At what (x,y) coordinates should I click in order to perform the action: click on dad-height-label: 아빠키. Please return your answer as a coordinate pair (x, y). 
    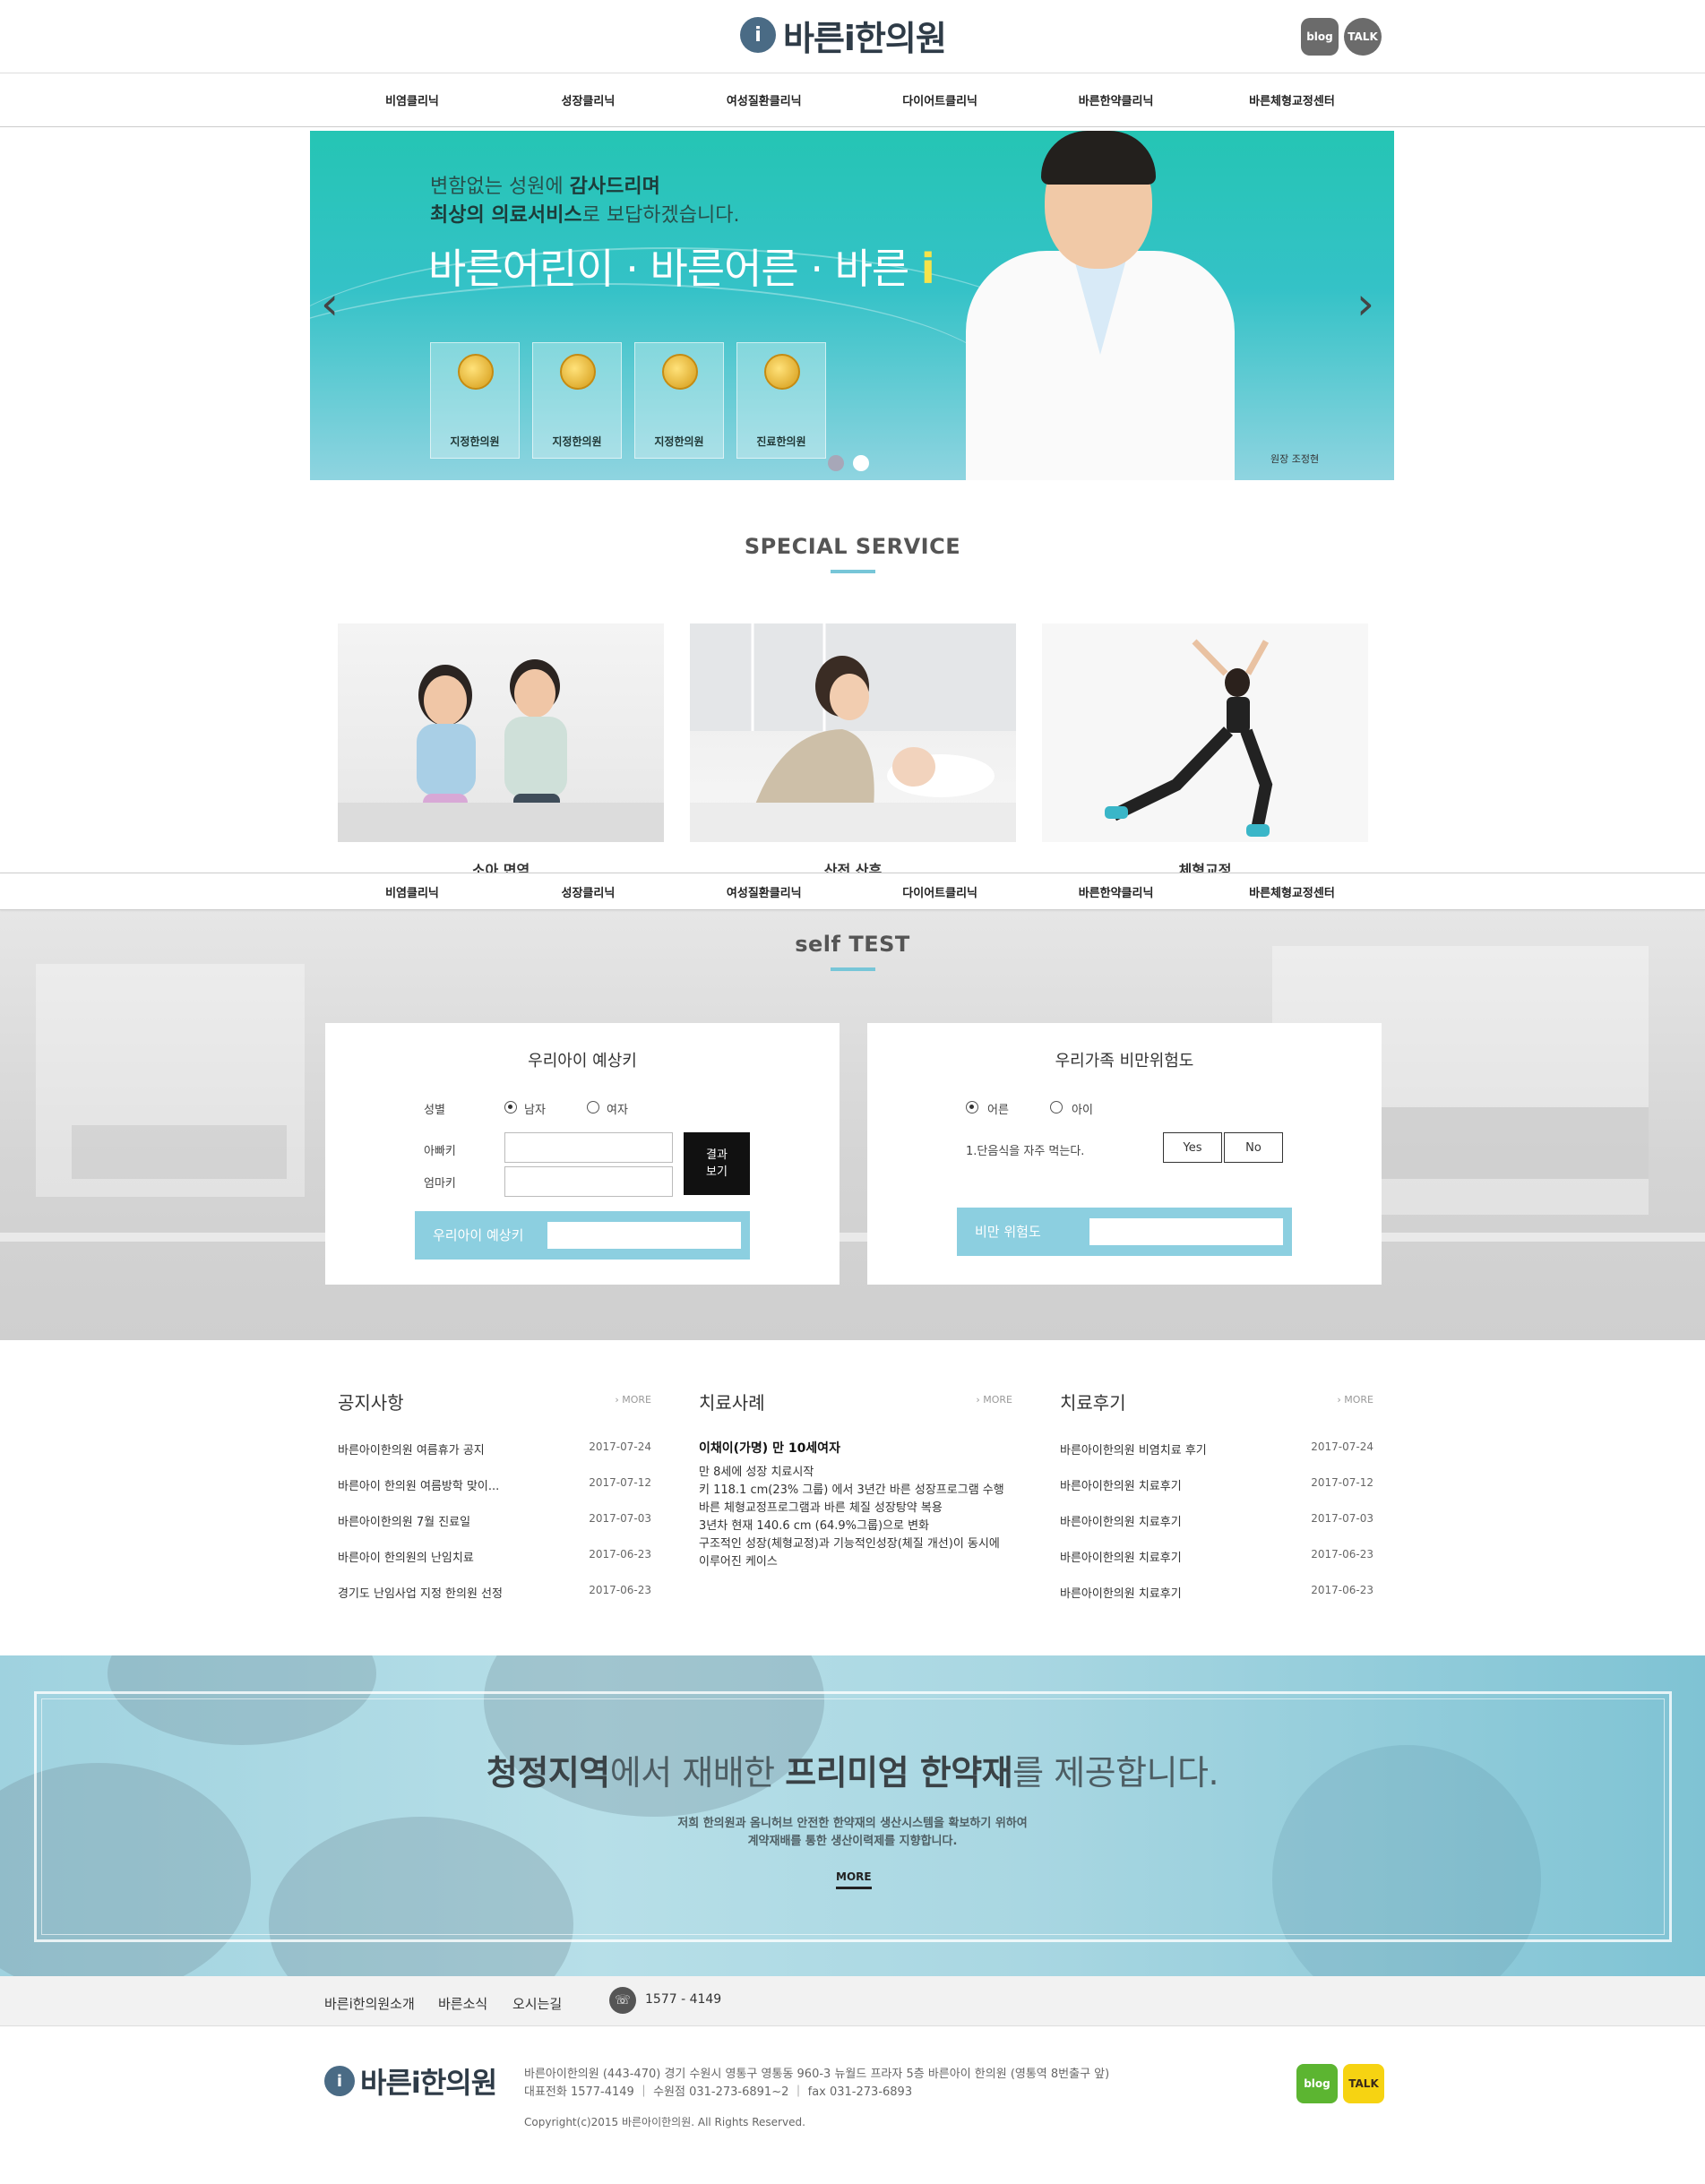
    Looking at the image, I should click on (440, 1151).